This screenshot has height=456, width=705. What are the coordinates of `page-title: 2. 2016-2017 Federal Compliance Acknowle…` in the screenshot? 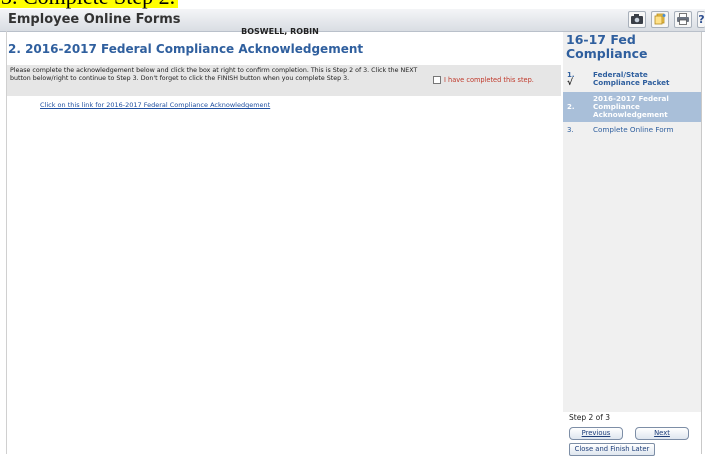 It's located at (186, 49).